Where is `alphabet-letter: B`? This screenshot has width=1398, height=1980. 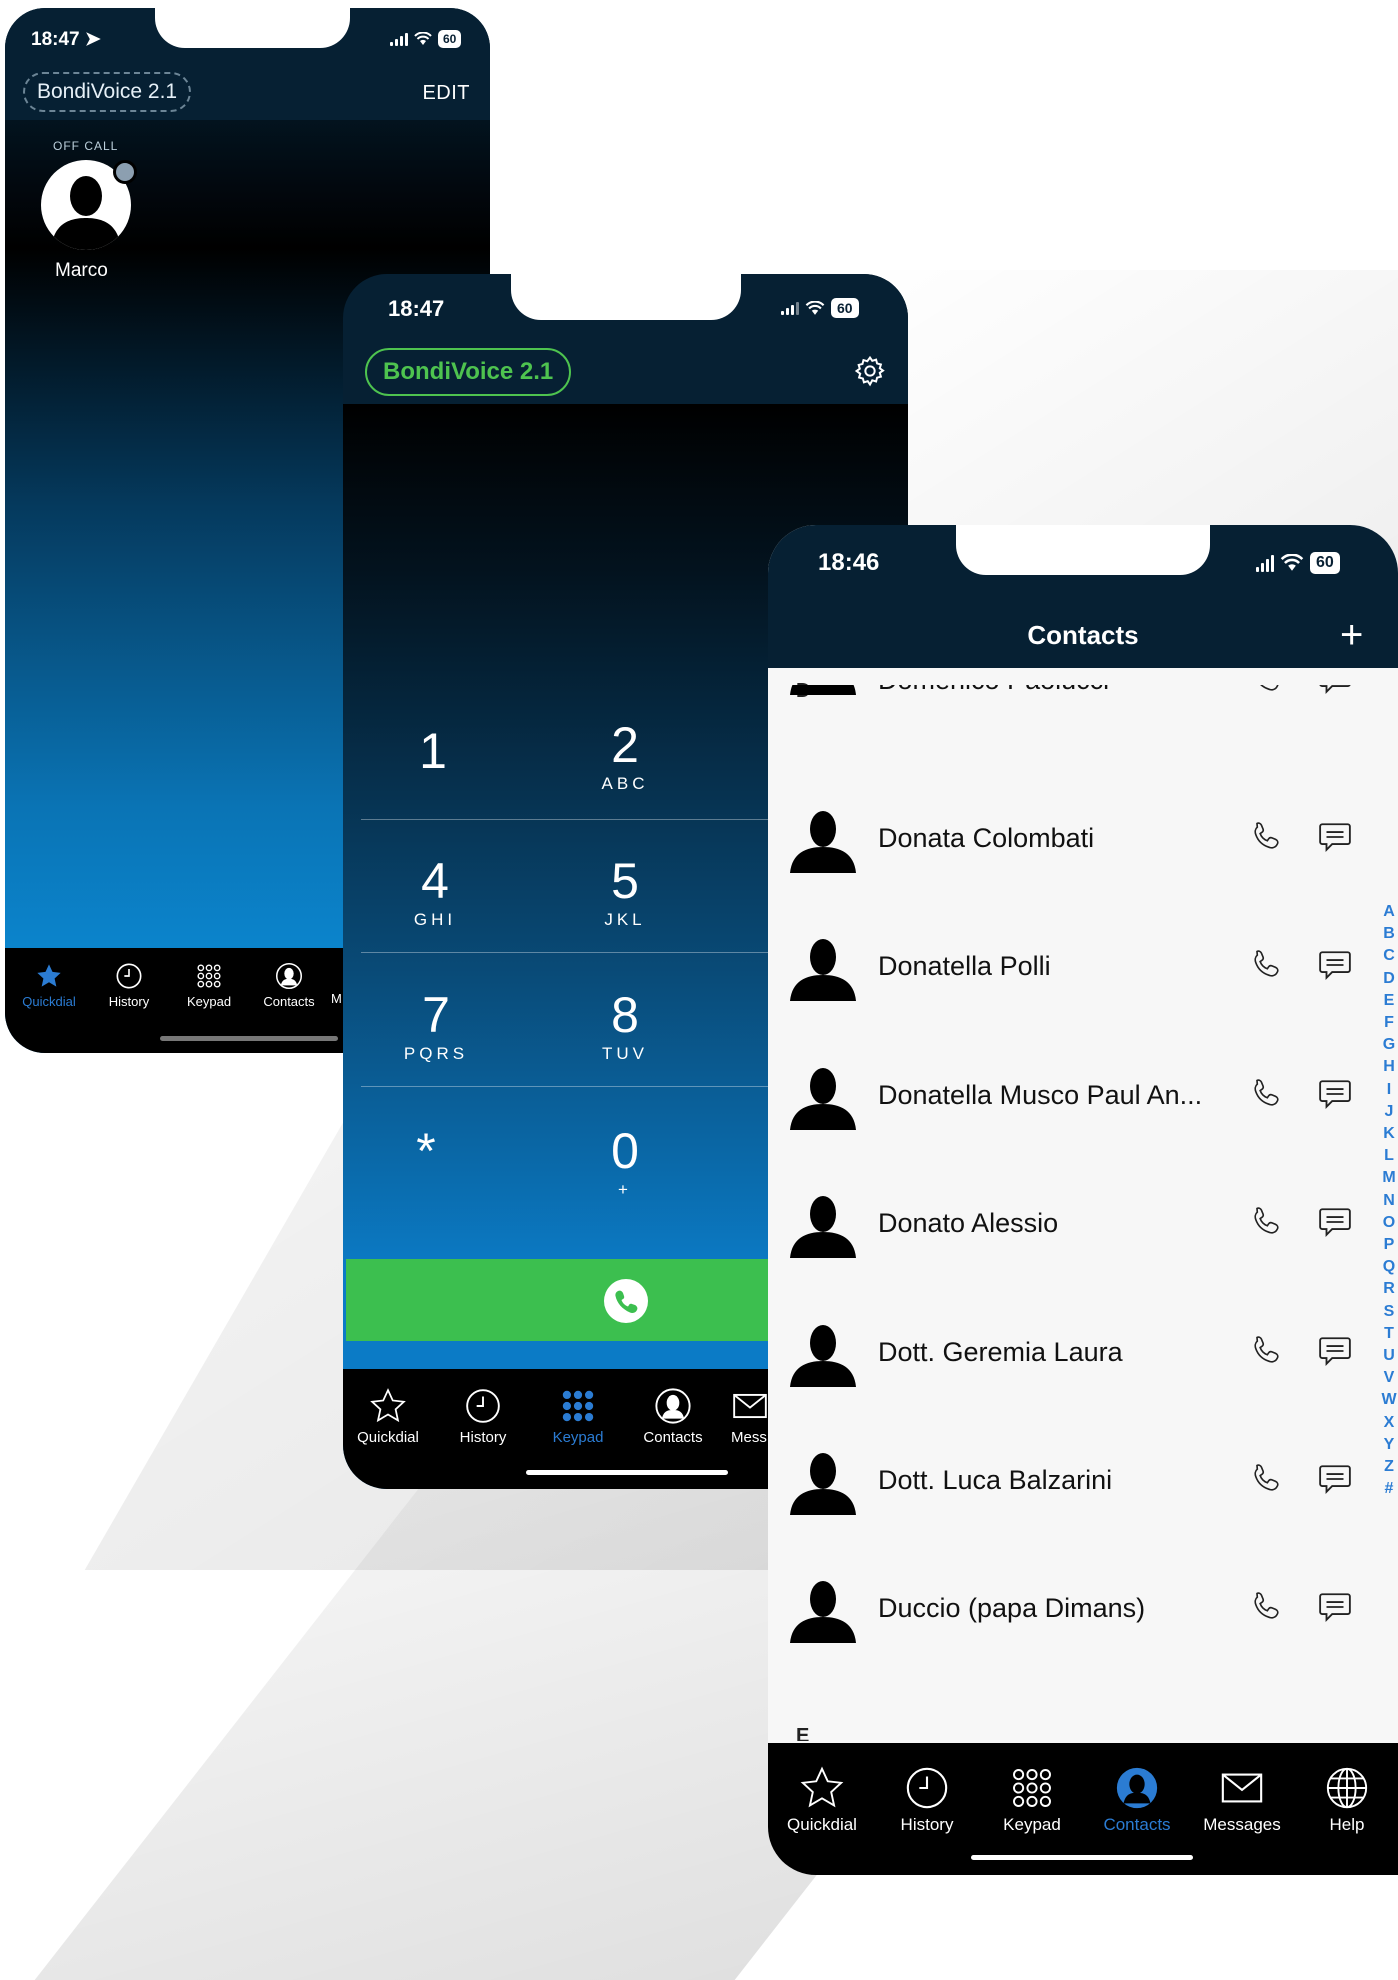 alphabet-letter: B is located at coordinates (1389, 934).